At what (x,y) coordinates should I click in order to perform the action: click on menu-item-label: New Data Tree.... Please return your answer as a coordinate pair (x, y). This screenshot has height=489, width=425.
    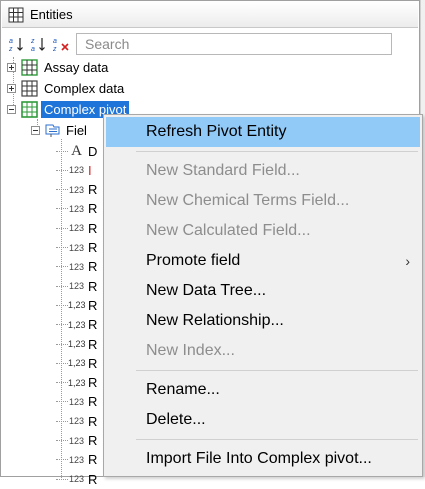
    Looking at the image, I should click on (206, 290).